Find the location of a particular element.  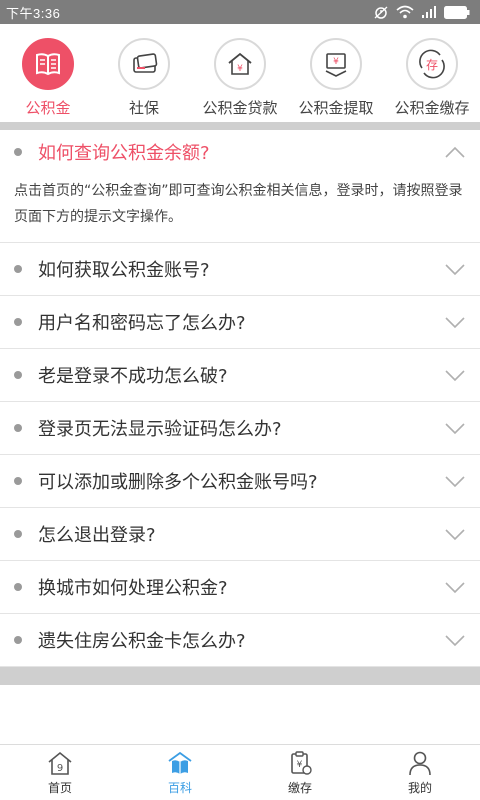

faq-question: 如何获取公积金账号? is located at coordinates (124, 270).